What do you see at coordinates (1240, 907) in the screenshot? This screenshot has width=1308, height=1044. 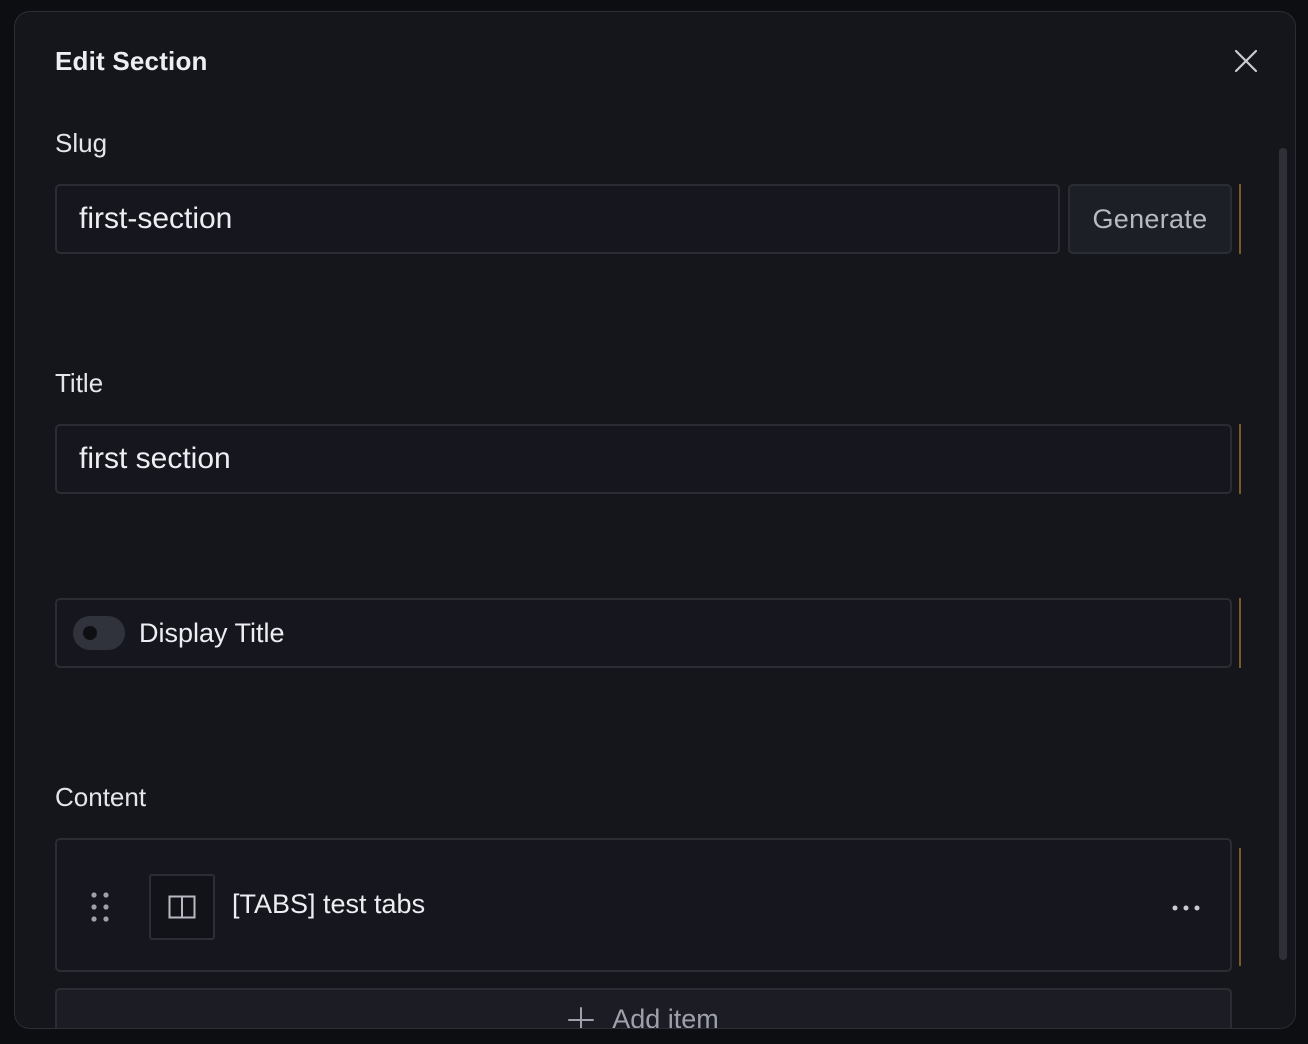 I see `content-accent-bar` at bounding box center [1240, 907].